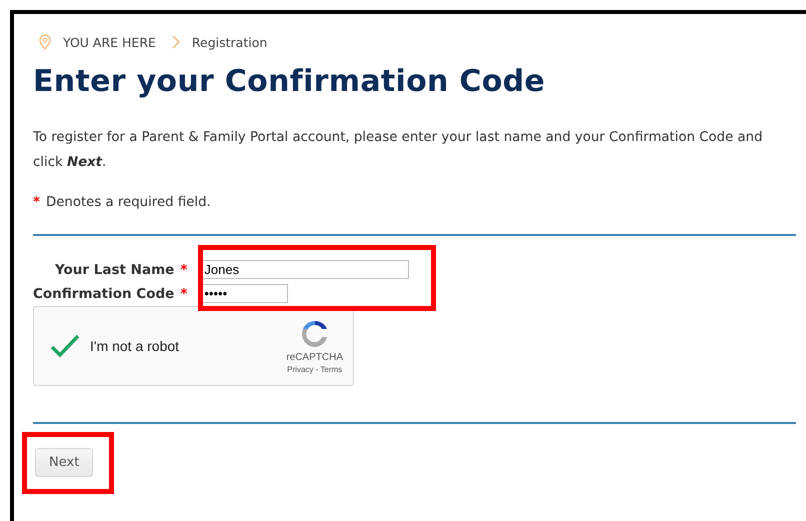 This screenshot has height=521, width=806. Describe the element at coordinates (314, 369) in the screenshot. I see `privacy-terms-links: Privacy - Terms` at that location.